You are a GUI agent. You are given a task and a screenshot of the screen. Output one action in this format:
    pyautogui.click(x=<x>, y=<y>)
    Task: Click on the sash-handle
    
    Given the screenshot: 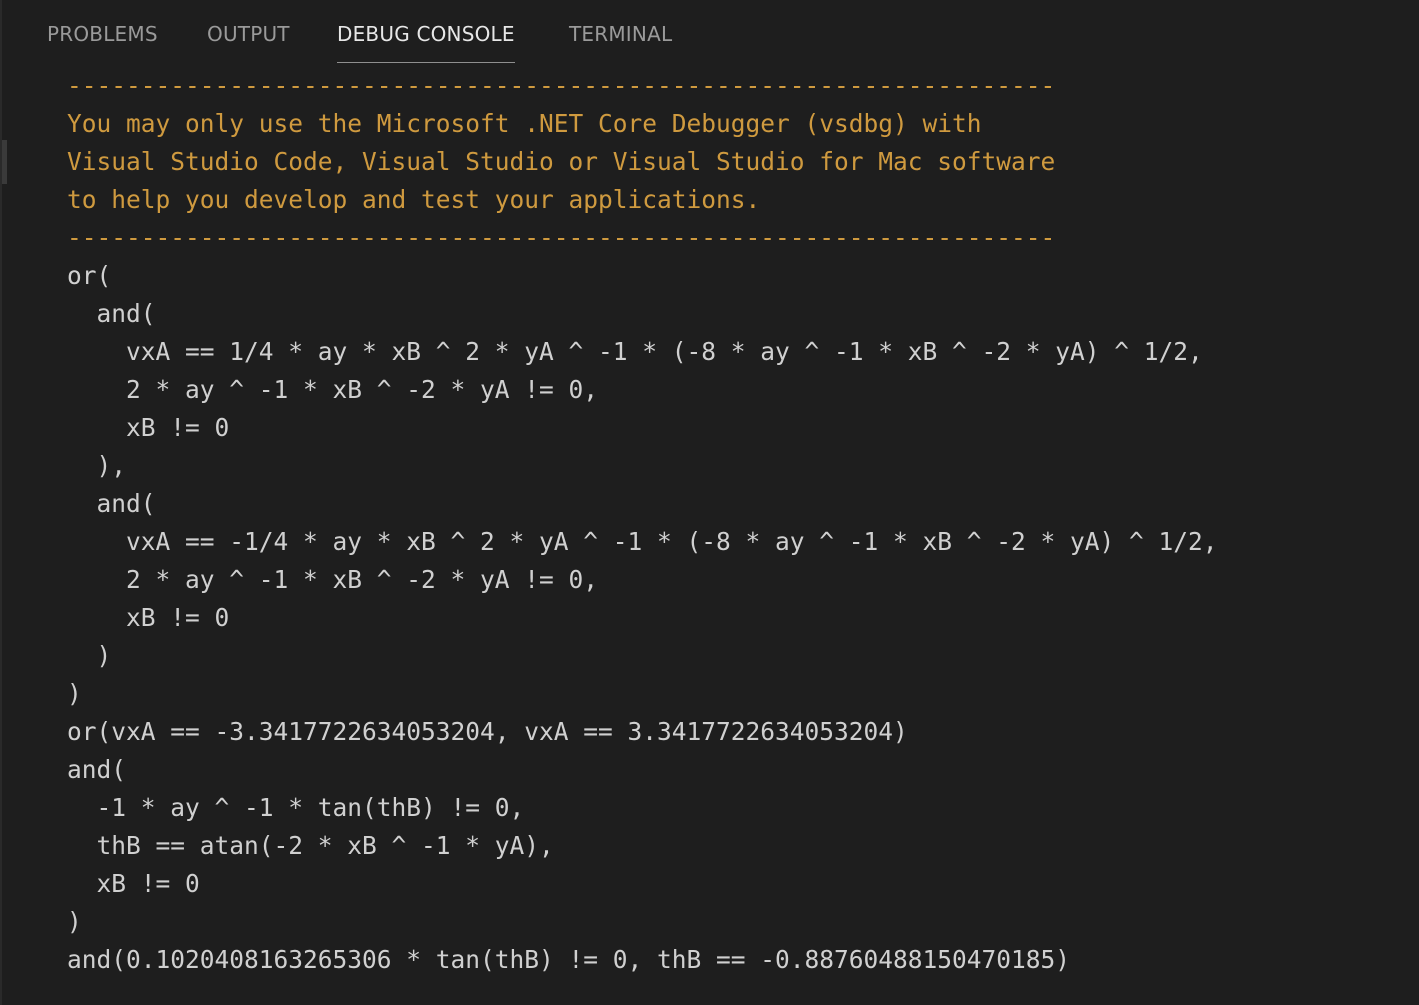 What is the action you would take?
    pyautogui.click(x=4, y=162)
    